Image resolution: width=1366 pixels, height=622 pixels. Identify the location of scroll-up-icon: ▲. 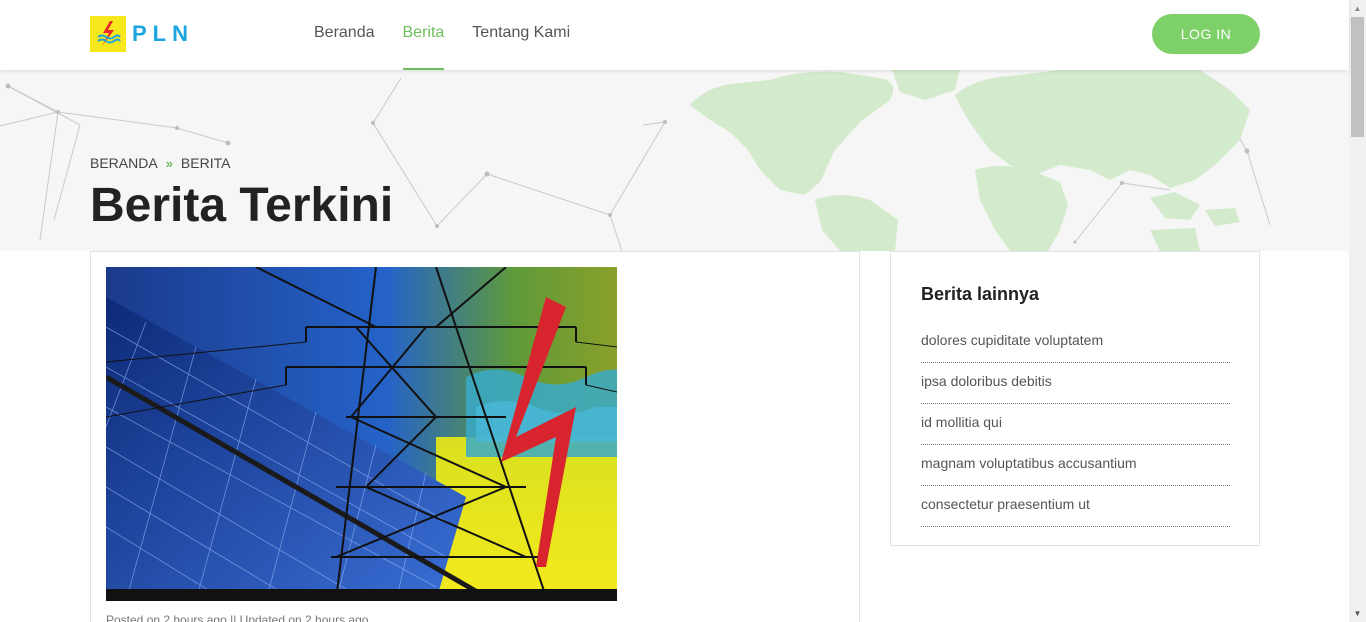
(1357, 8).